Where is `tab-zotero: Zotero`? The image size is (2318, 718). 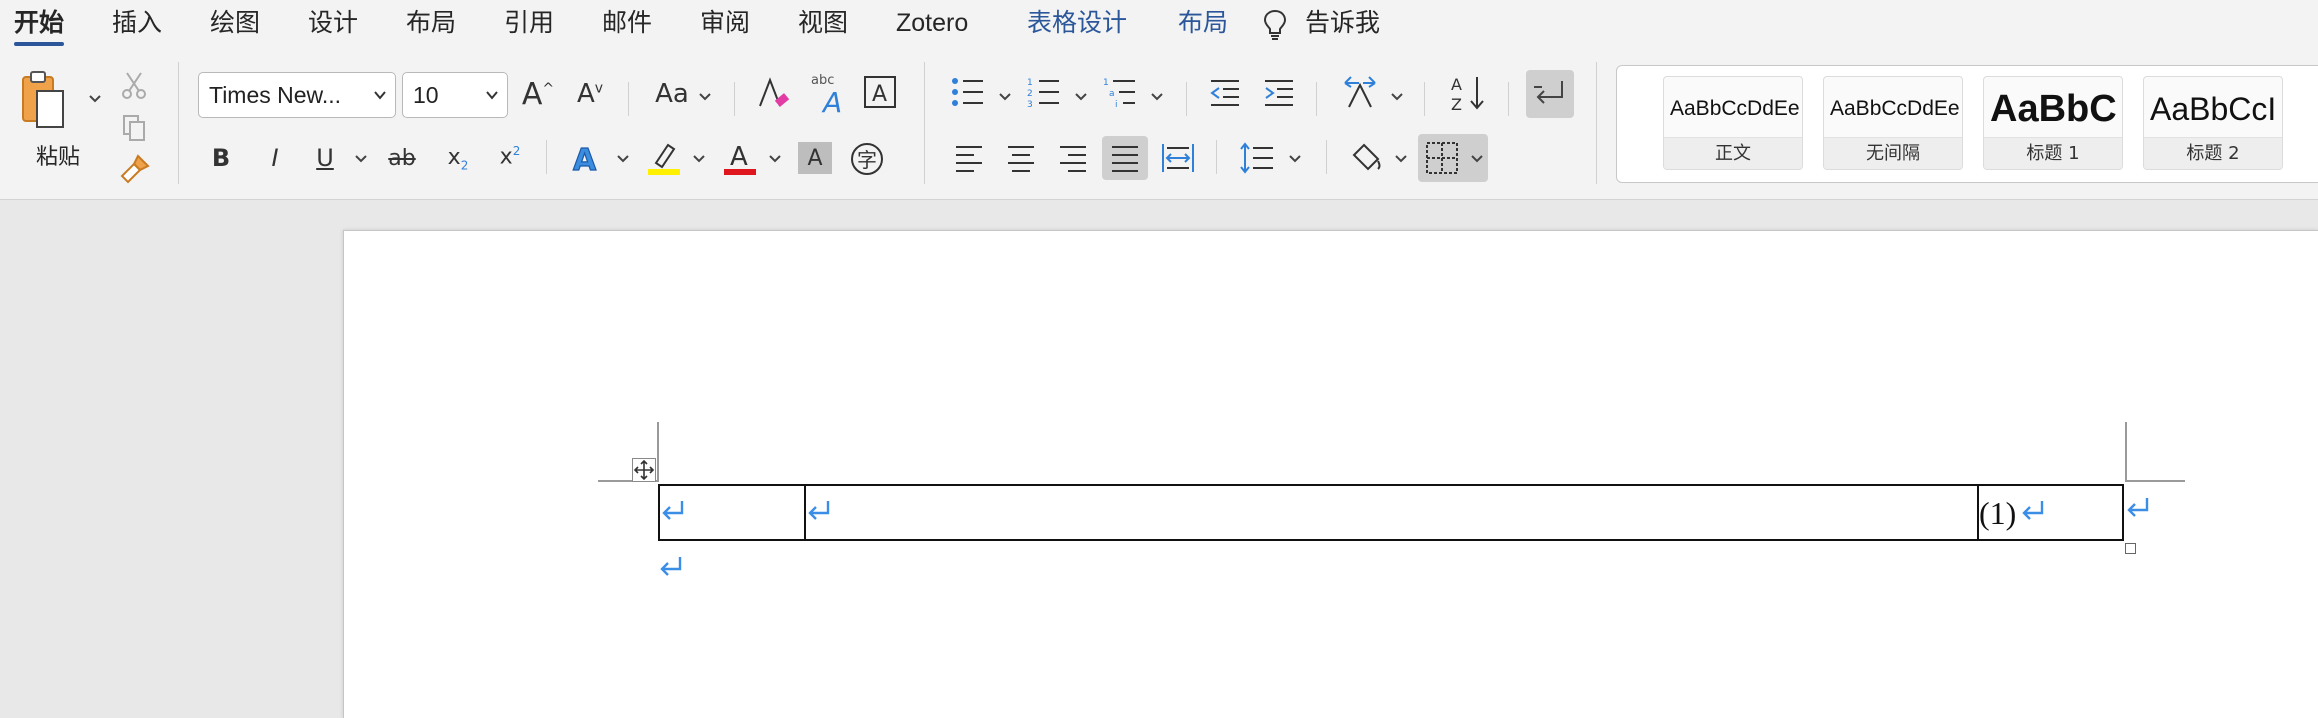 tab-zotero: Zotero is located at coordinates (932, 23).